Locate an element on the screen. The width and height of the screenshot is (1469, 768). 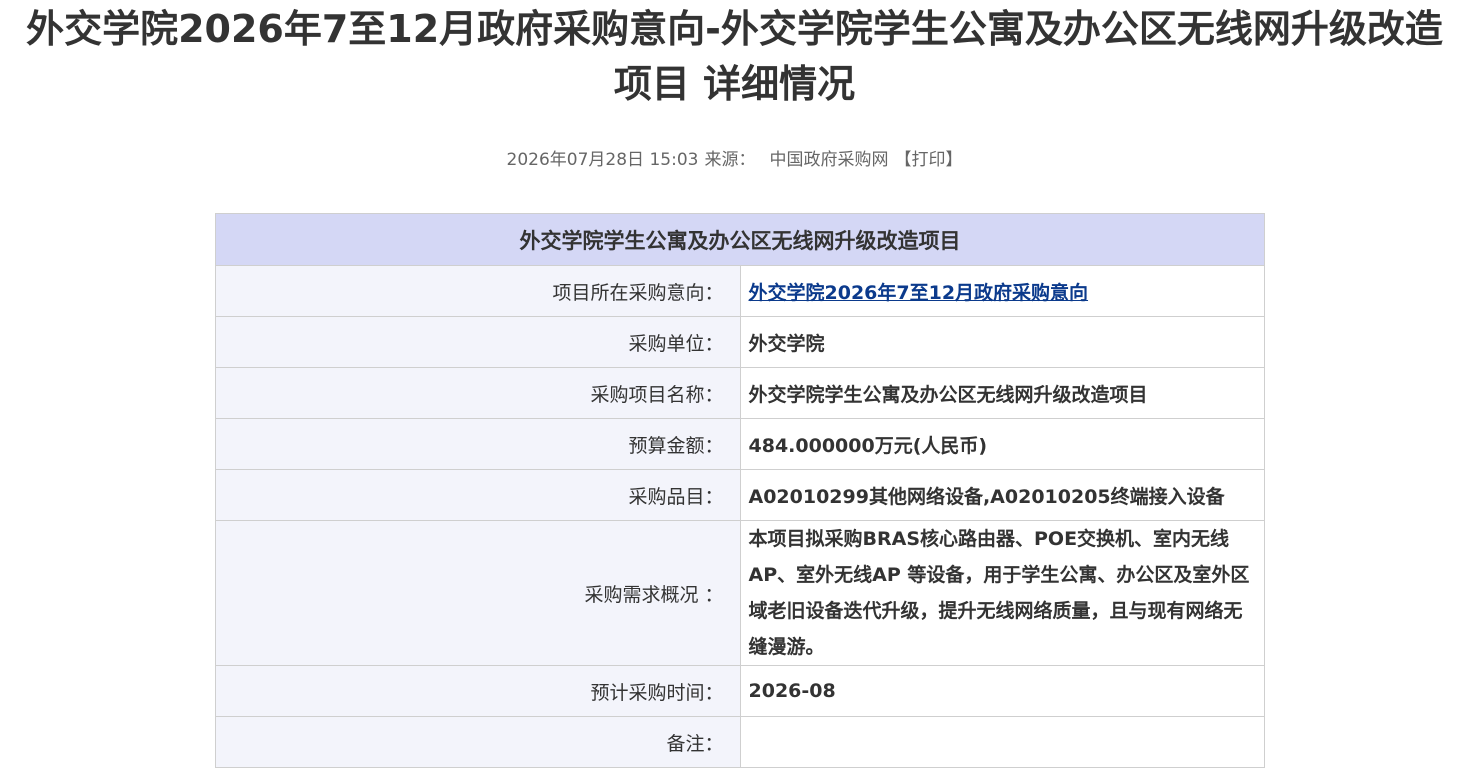
row-label-remarks: 备注： is located at coordinates (478, 742).